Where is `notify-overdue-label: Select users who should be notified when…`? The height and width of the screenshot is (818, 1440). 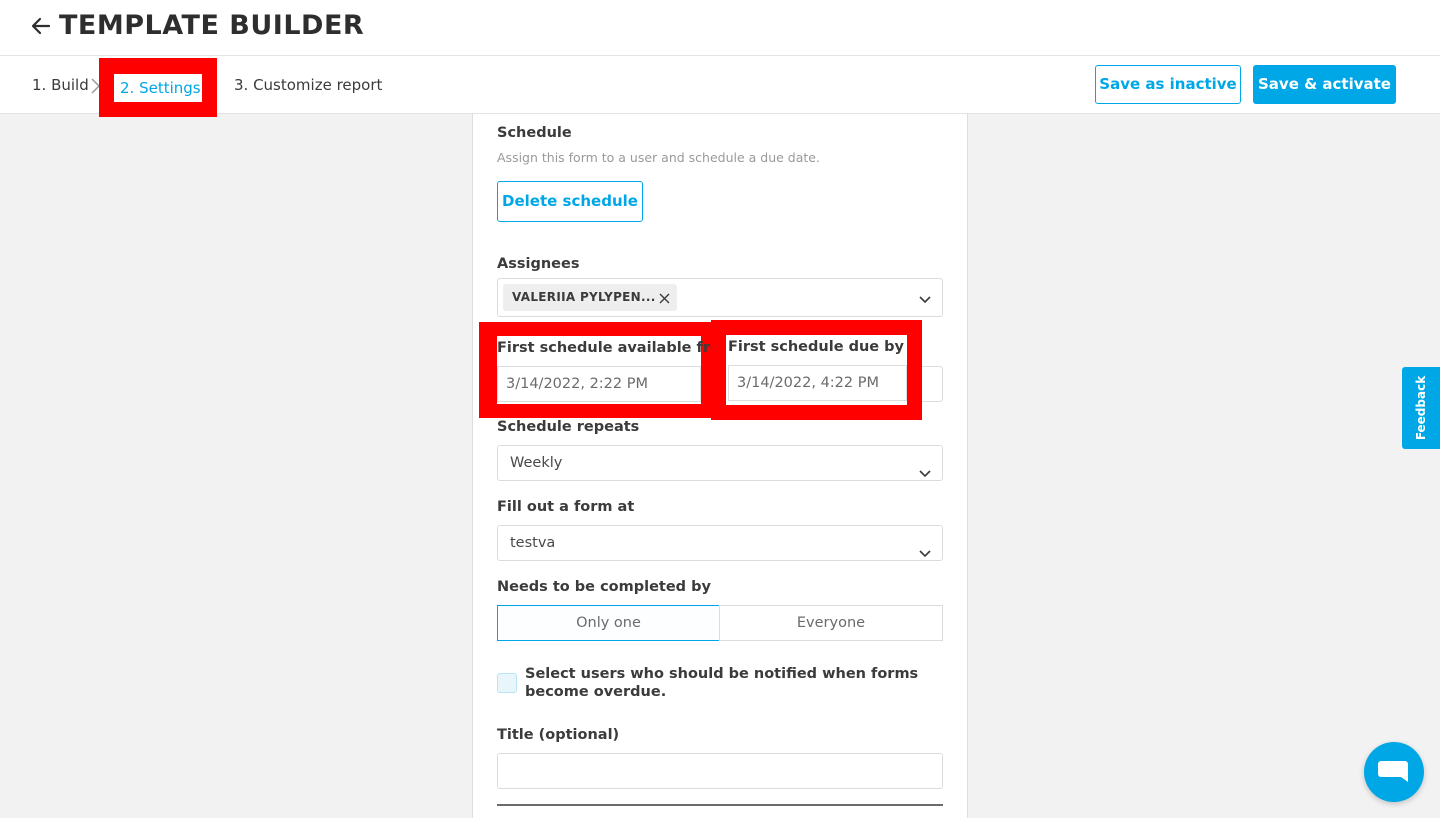
notify-overdue-label: Select users who should be notified when… is located at coordinates (722, 683).